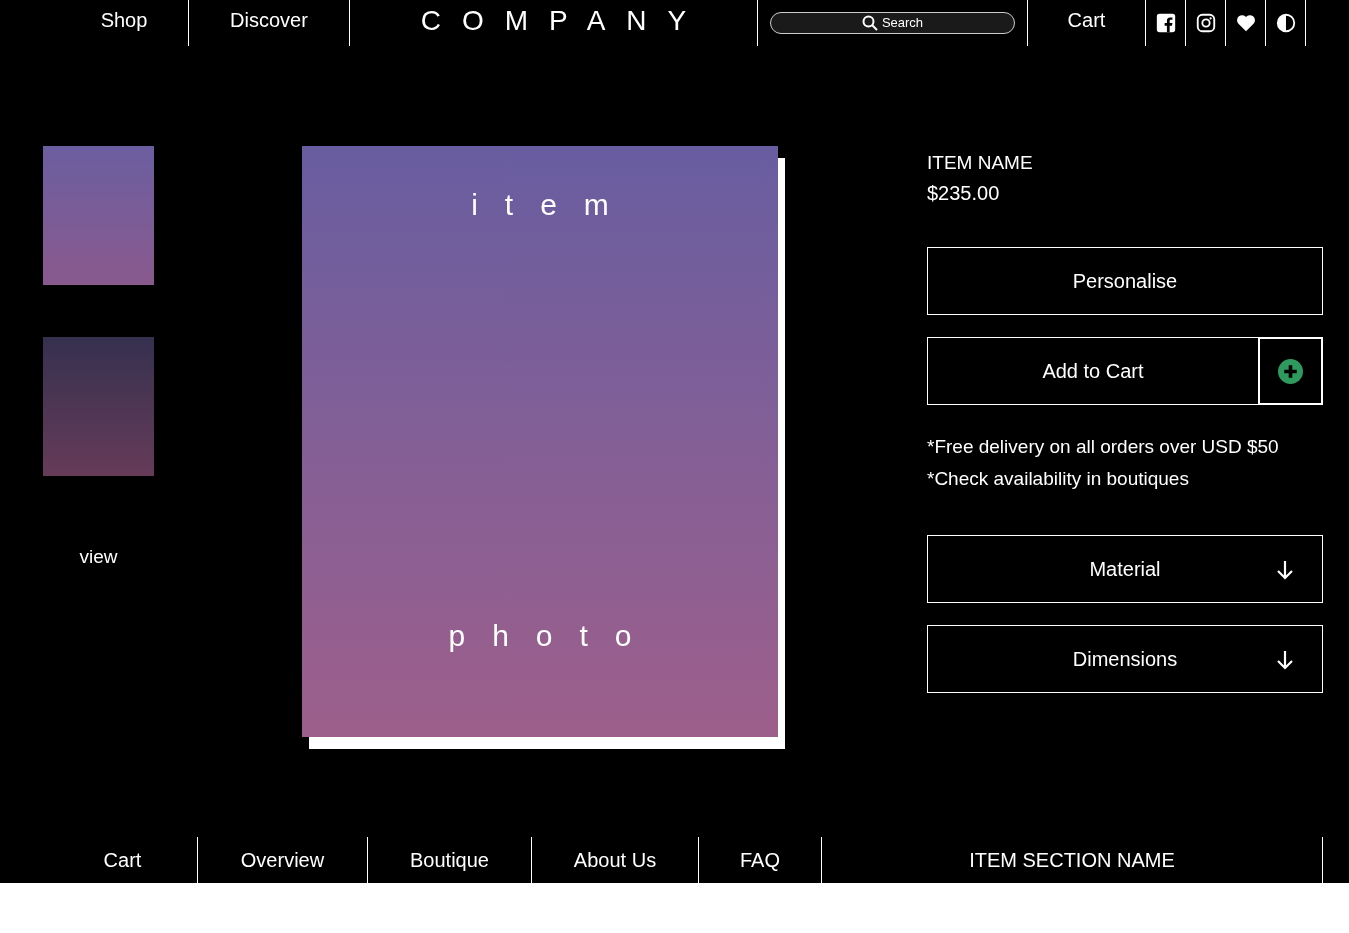  Describe the element at coordinates (1103, 447) in the screenshot. I see `note-text: *Free delivery on all orders over USD $50` at that location.